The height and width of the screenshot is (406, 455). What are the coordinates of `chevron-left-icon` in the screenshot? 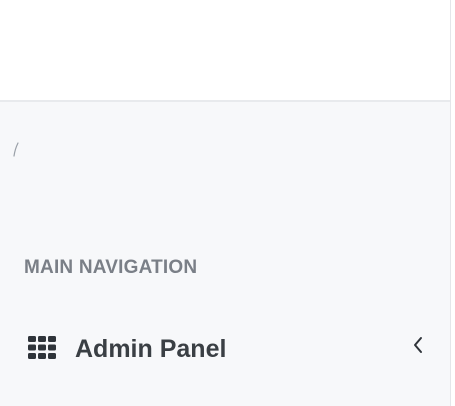 It's located at (418, 345).